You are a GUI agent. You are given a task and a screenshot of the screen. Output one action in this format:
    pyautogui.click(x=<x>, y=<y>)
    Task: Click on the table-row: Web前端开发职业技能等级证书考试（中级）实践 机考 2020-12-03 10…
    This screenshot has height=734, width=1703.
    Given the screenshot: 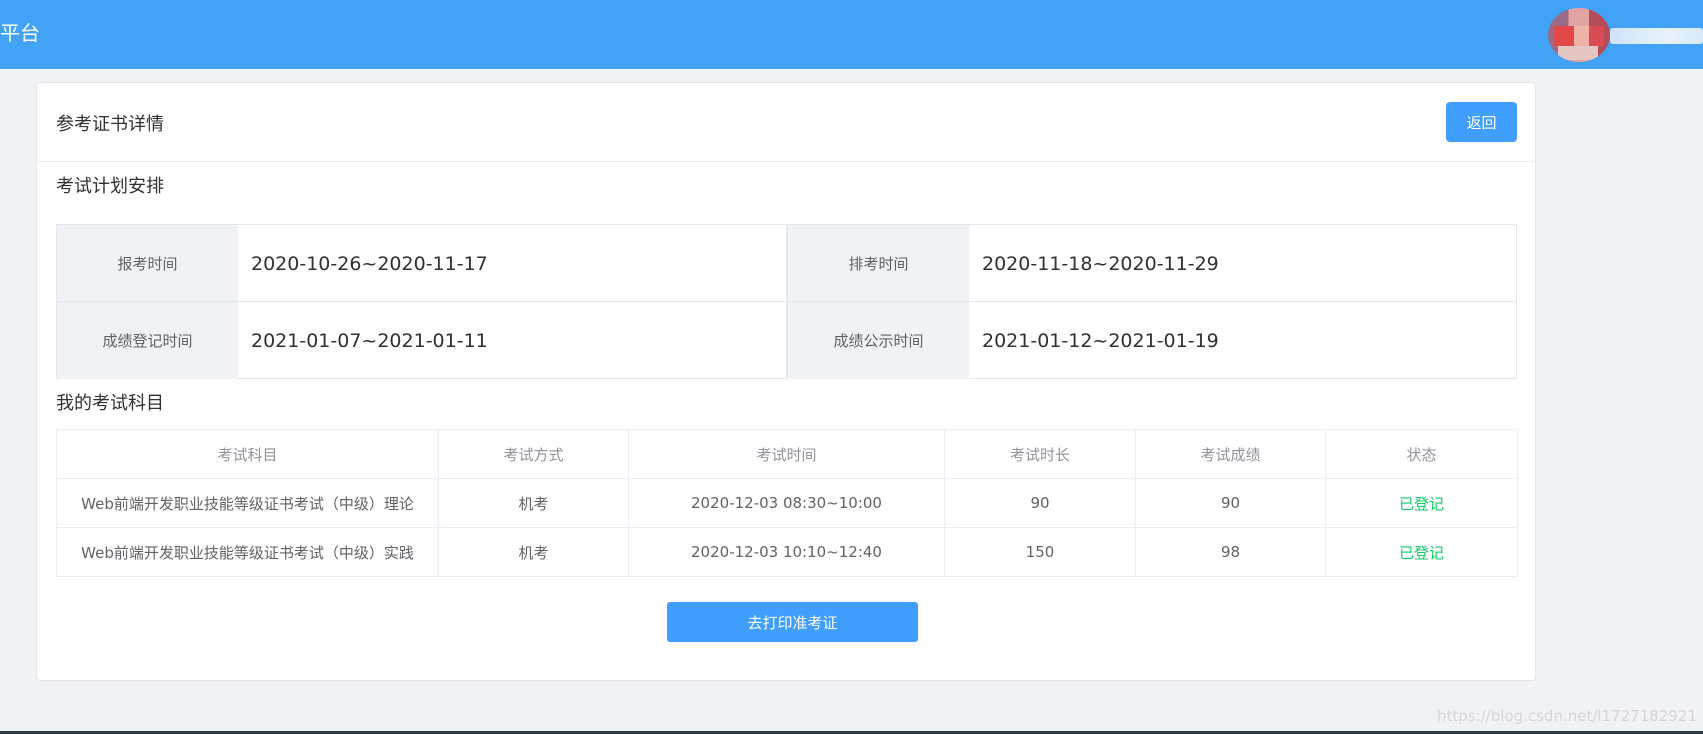 What is the action you would take?
    pyautogui.click(x=787, y=552)
    